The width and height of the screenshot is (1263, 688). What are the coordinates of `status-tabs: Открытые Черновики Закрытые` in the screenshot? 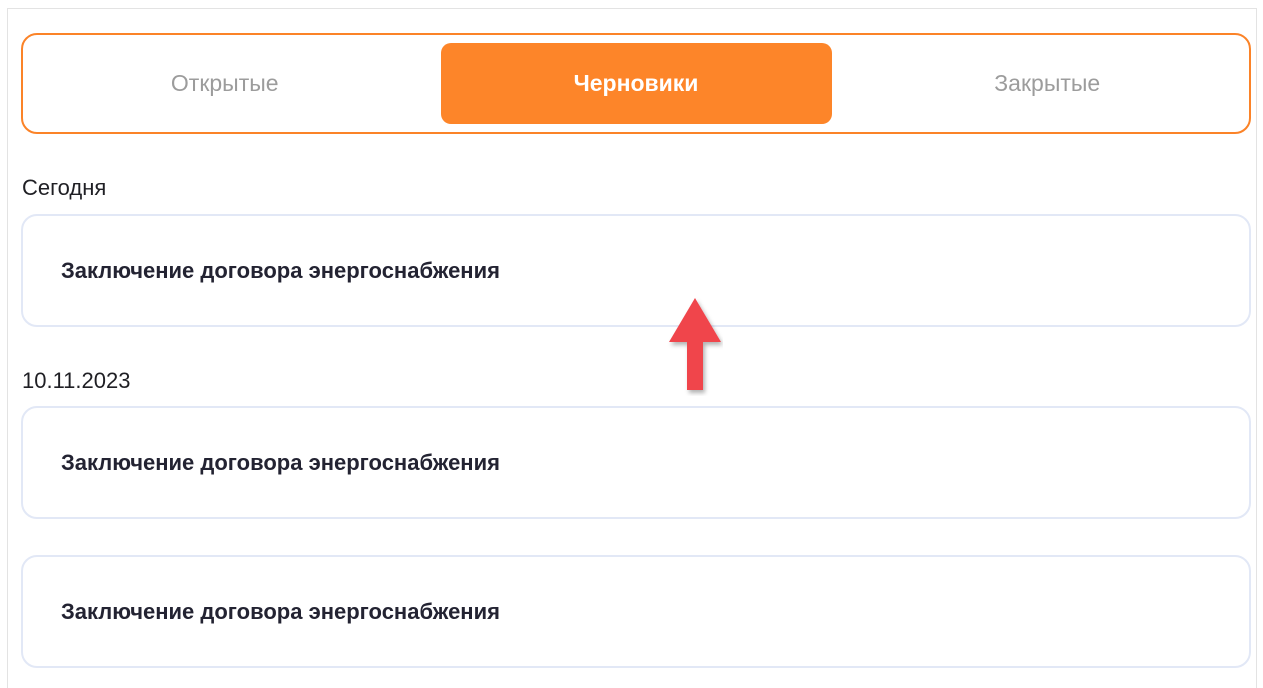 It's located at (636, 83).